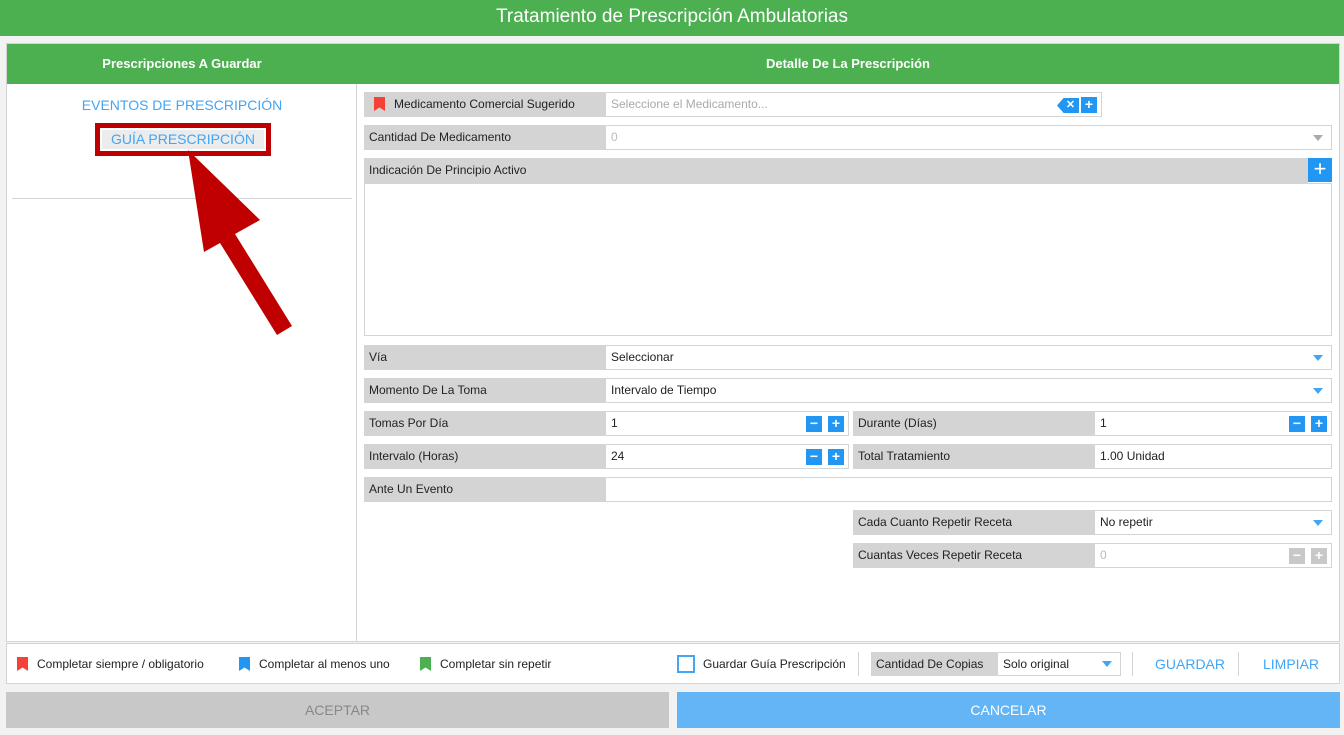 The width and height of the screenshot is (1344, 735). I want to click on cuantas-veces-label: Cuantas Veces Repetir Receta, so click(973, 555).